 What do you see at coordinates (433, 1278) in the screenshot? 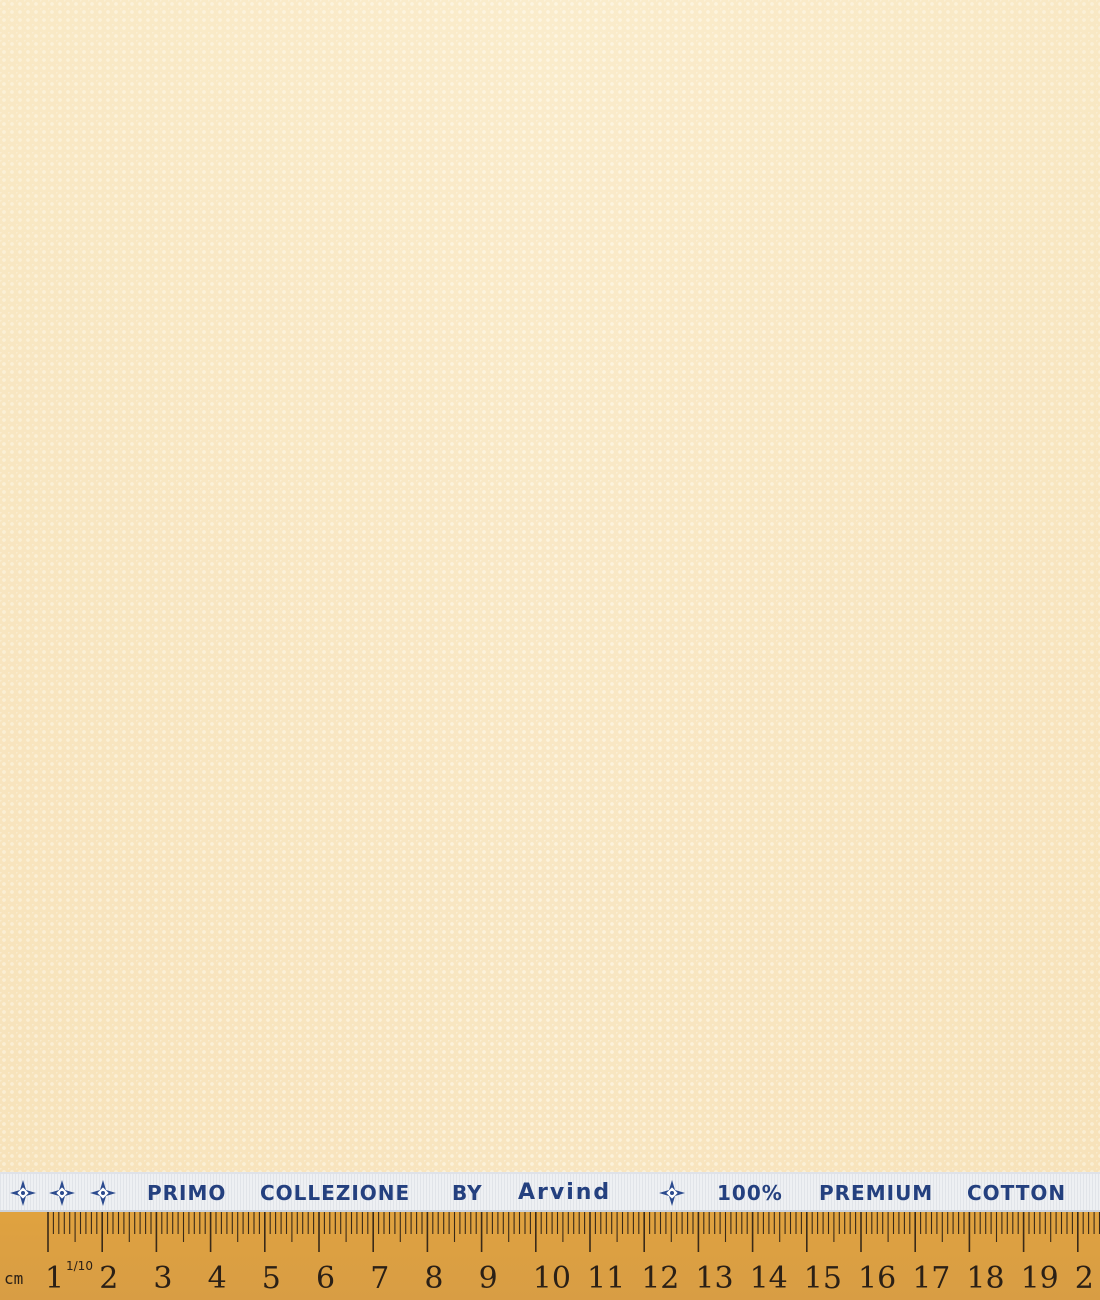
I see `ruler-label: 8` at bounding box center [433, 1278].